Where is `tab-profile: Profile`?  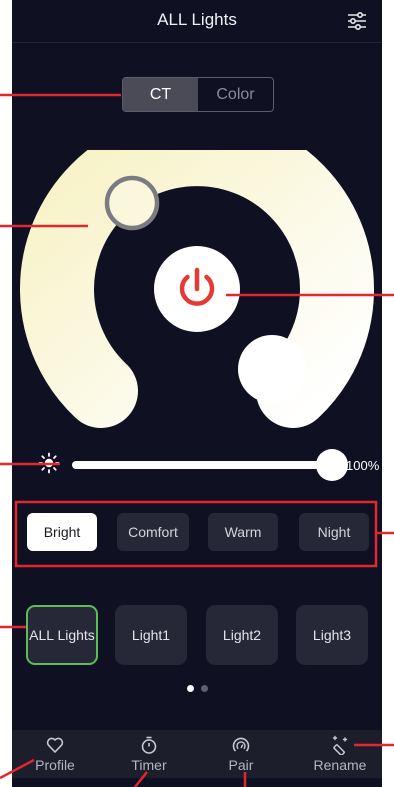 tab-profile: Profile is located at coordinates (55, 754).